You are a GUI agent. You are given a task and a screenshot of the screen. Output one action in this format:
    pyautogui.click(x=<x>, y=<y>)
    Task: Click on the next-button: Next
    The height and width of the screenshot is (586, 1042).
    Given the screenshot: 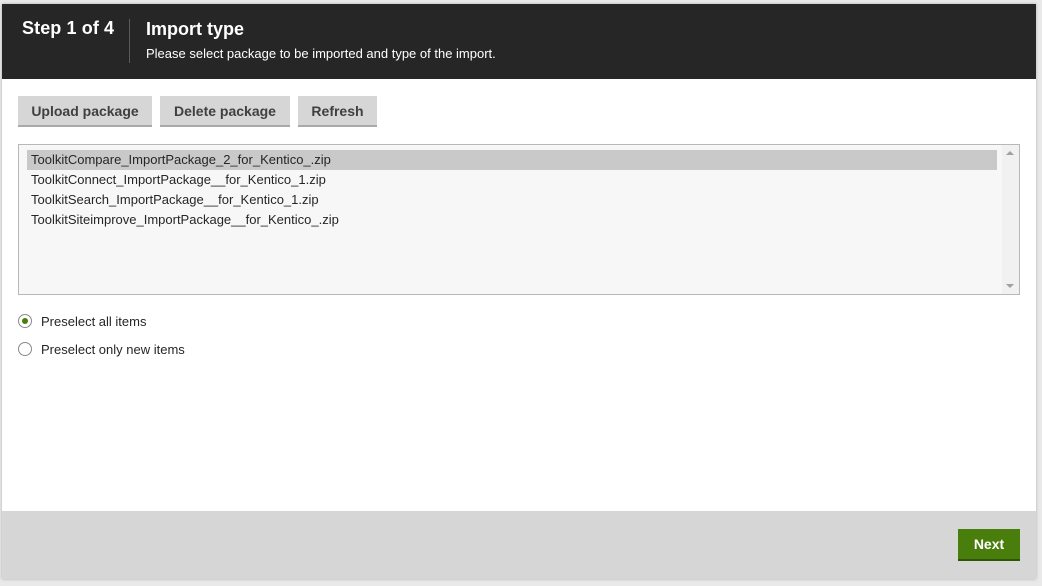 What is the action you would take?
    pyautogui.click(x=989, y=545)
    